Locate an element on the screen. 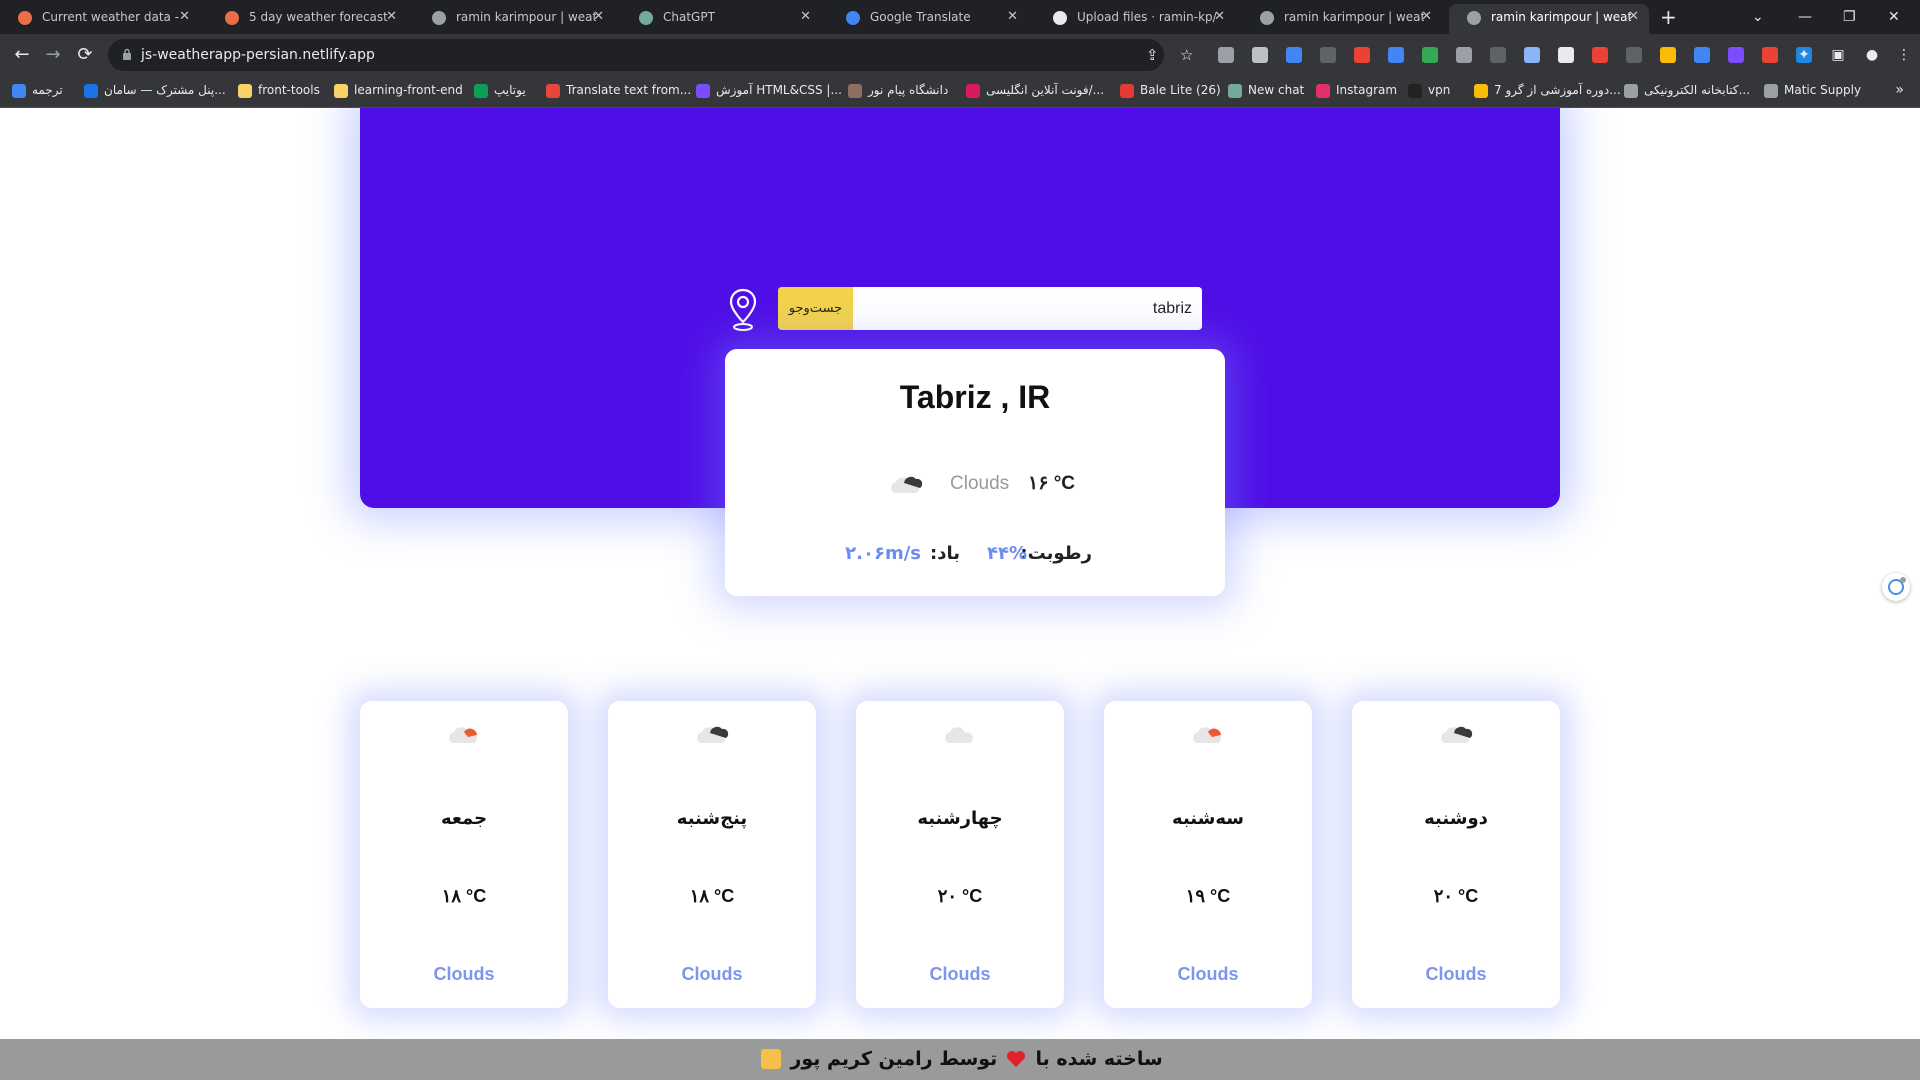 The height and width of the screenshot is (1080, 1920). forecast-day: سه‌شنبه is located at coordinates (1208, 818).